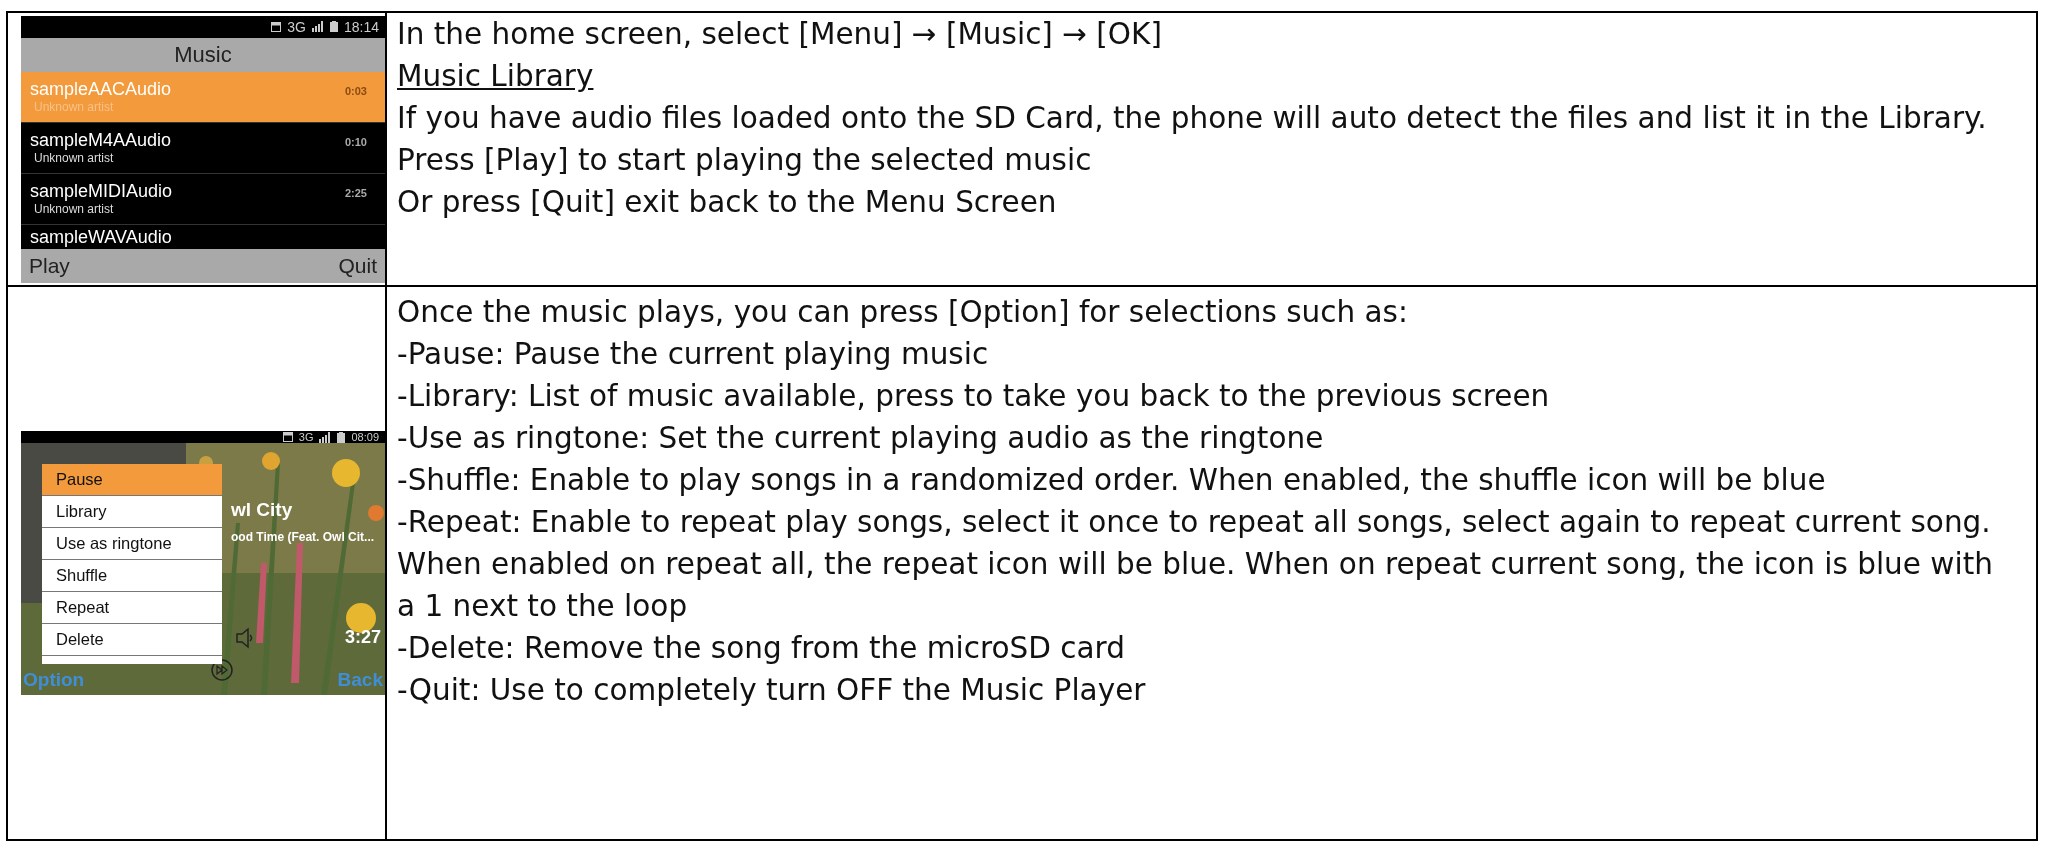 The image size is (2045, 843). Describe the element at coordinates (727, 202) in the screenshot. I see `instruction-text: Or press [Quit] exit back to the Menu Screen` at that location.